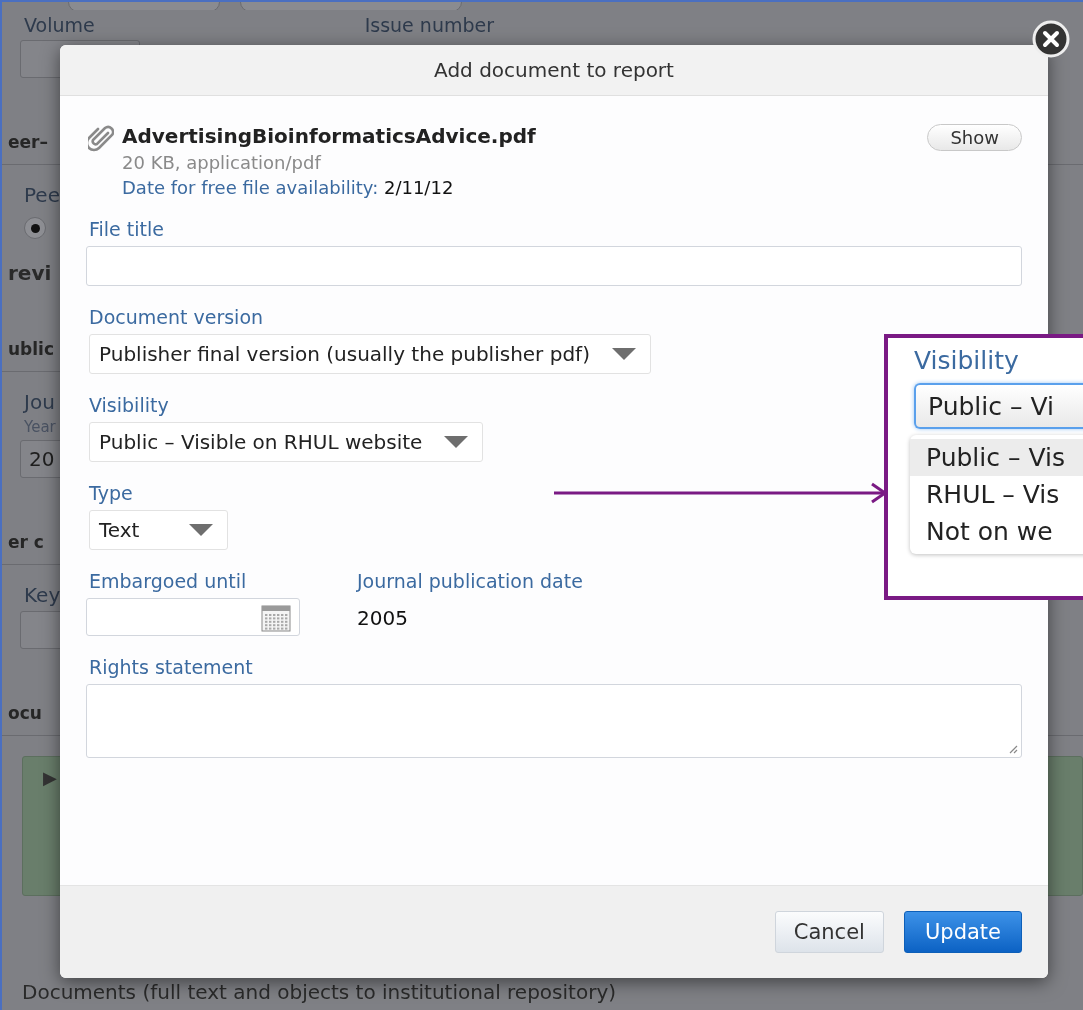  I want to click on date-field, so click(193, 617).